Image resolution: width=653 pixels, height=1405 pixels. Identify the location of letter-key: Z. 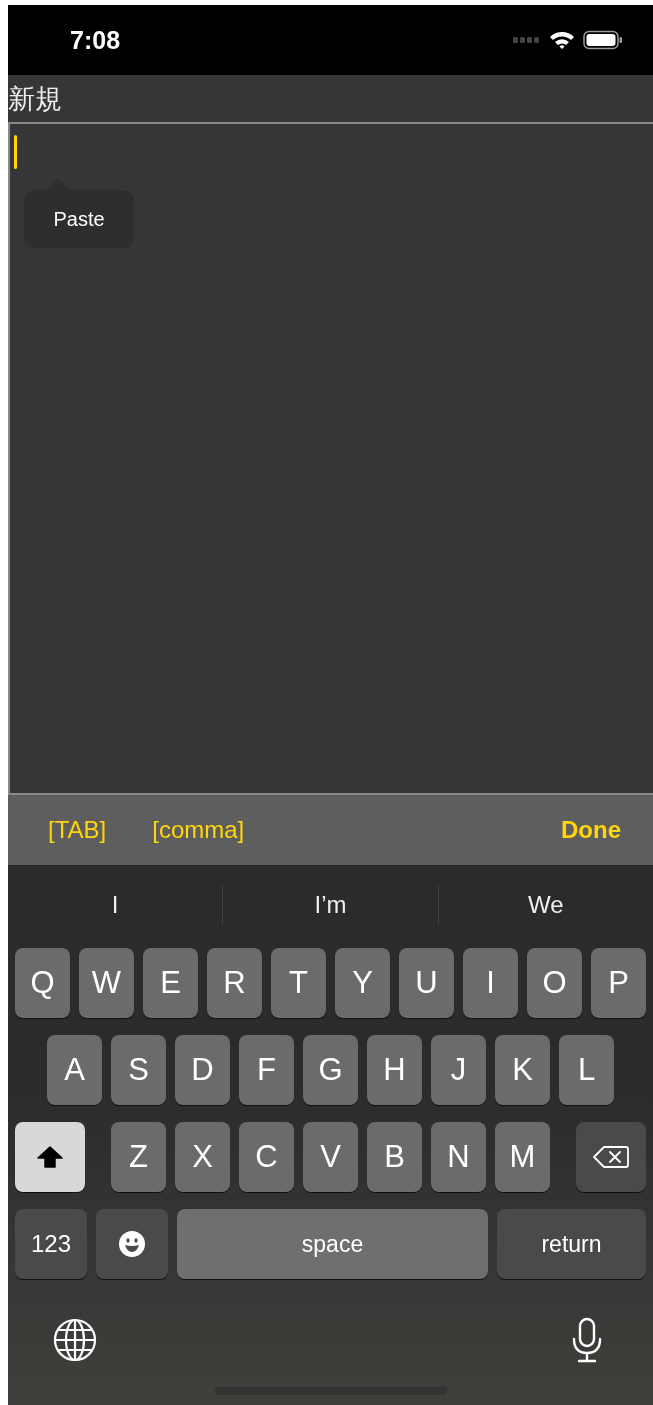
(138, 1157).